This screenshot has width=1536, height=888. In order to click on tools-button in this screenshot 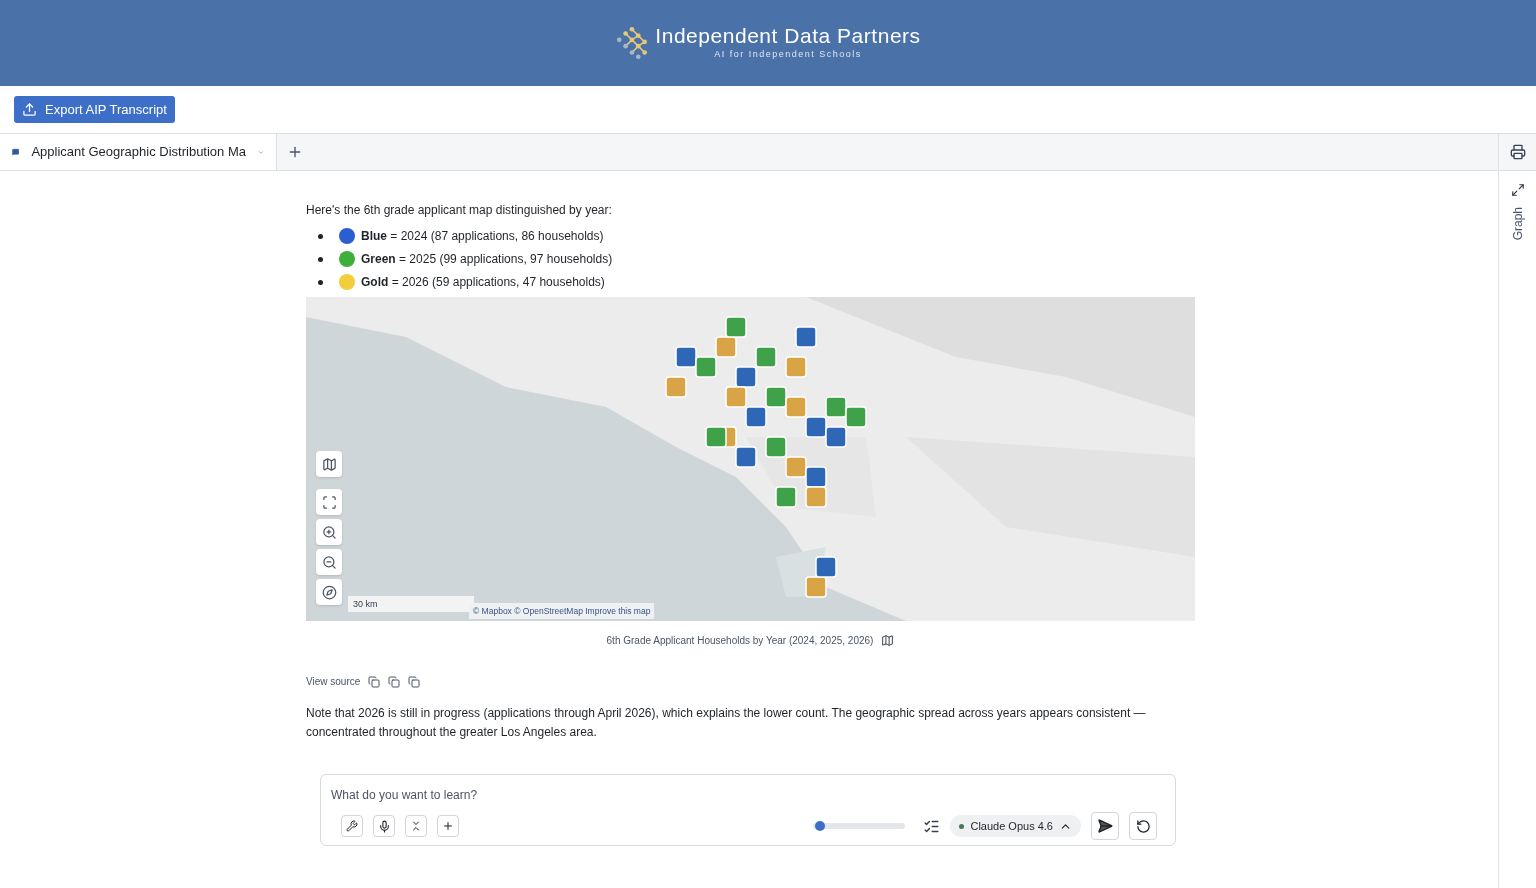, I will do `click(352, 826)`.